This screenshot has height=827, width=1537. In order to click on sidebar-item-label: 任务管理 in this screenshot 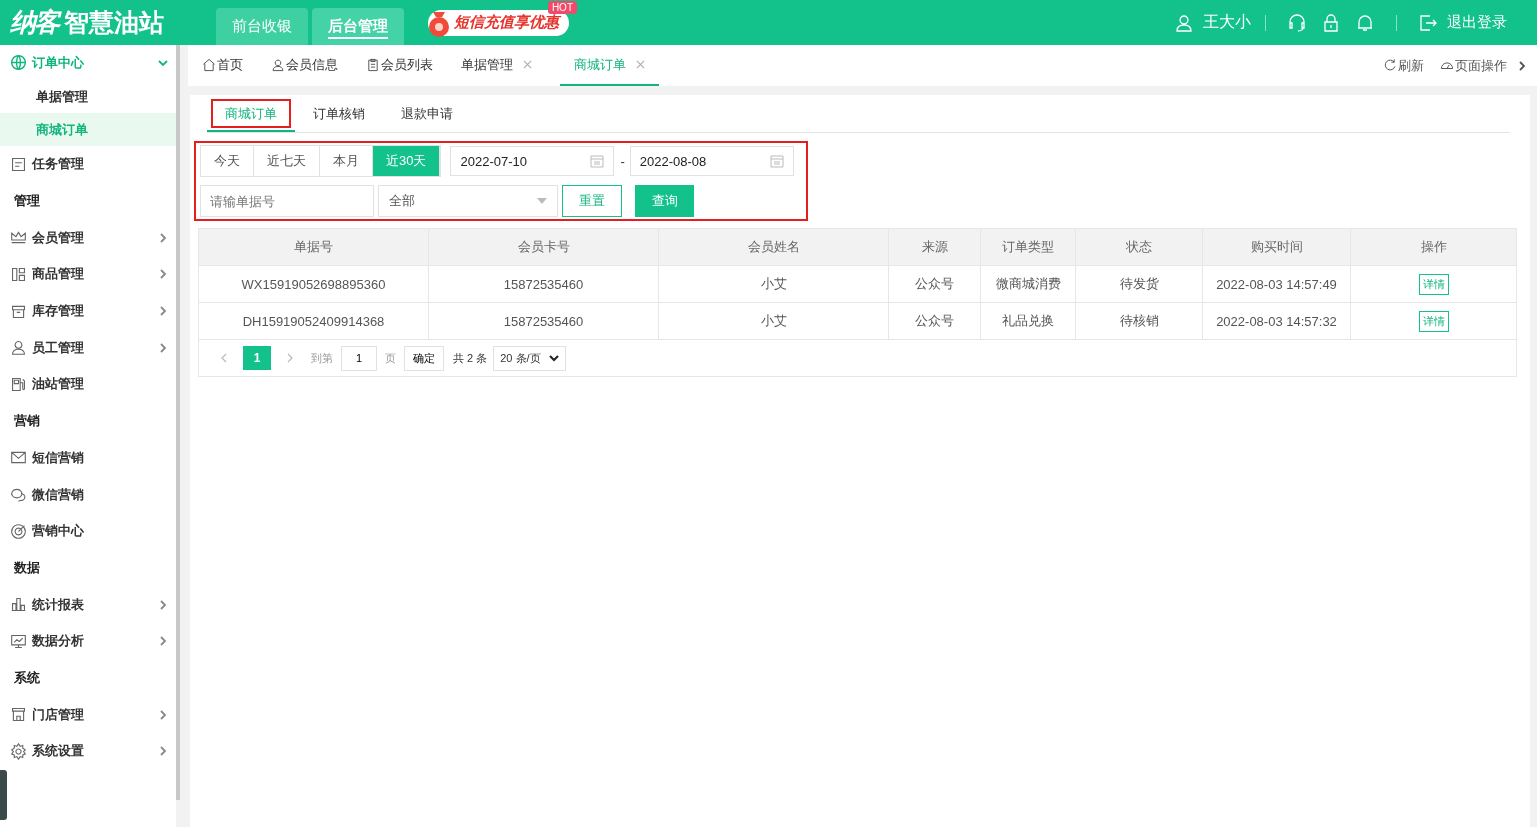, I will do `click(58, 164)`.